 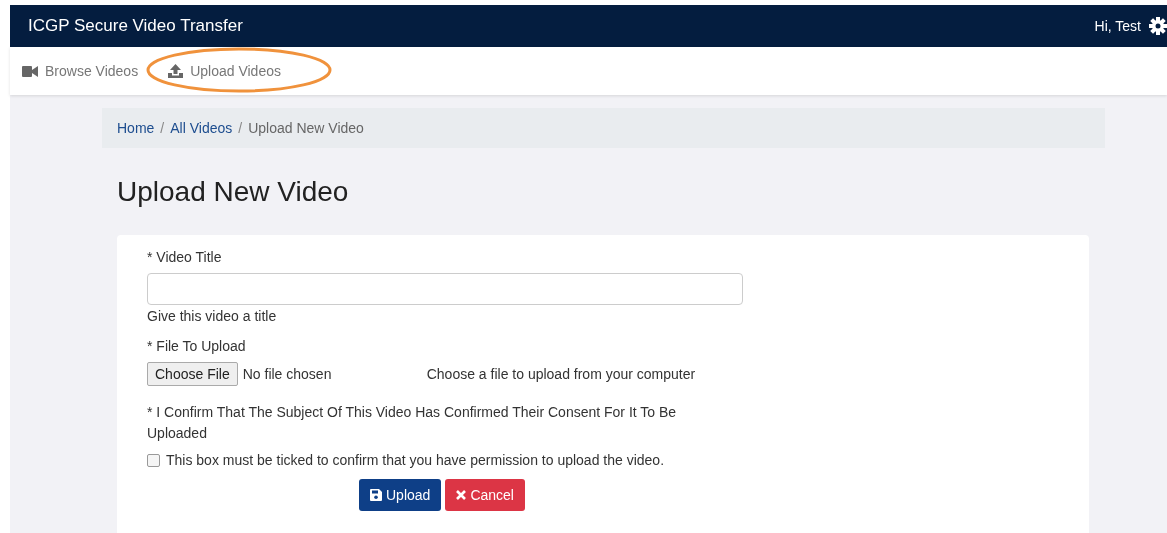 I want to click on field-label: * File To Upload, so click(x=197, y=346).